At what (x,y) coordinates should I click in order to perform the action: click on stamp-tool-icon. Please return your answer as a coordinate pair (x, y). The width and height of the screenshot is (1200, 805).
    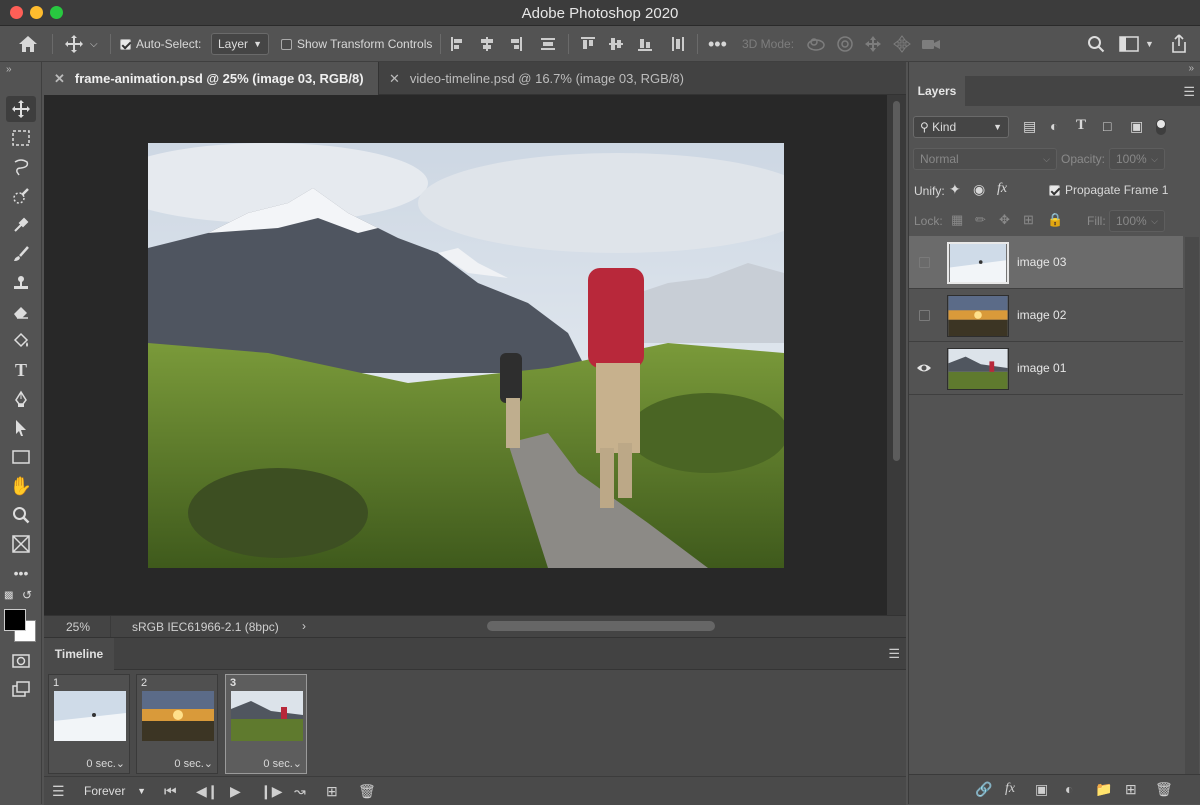
    Looking at the image, I should click on (21, 283).